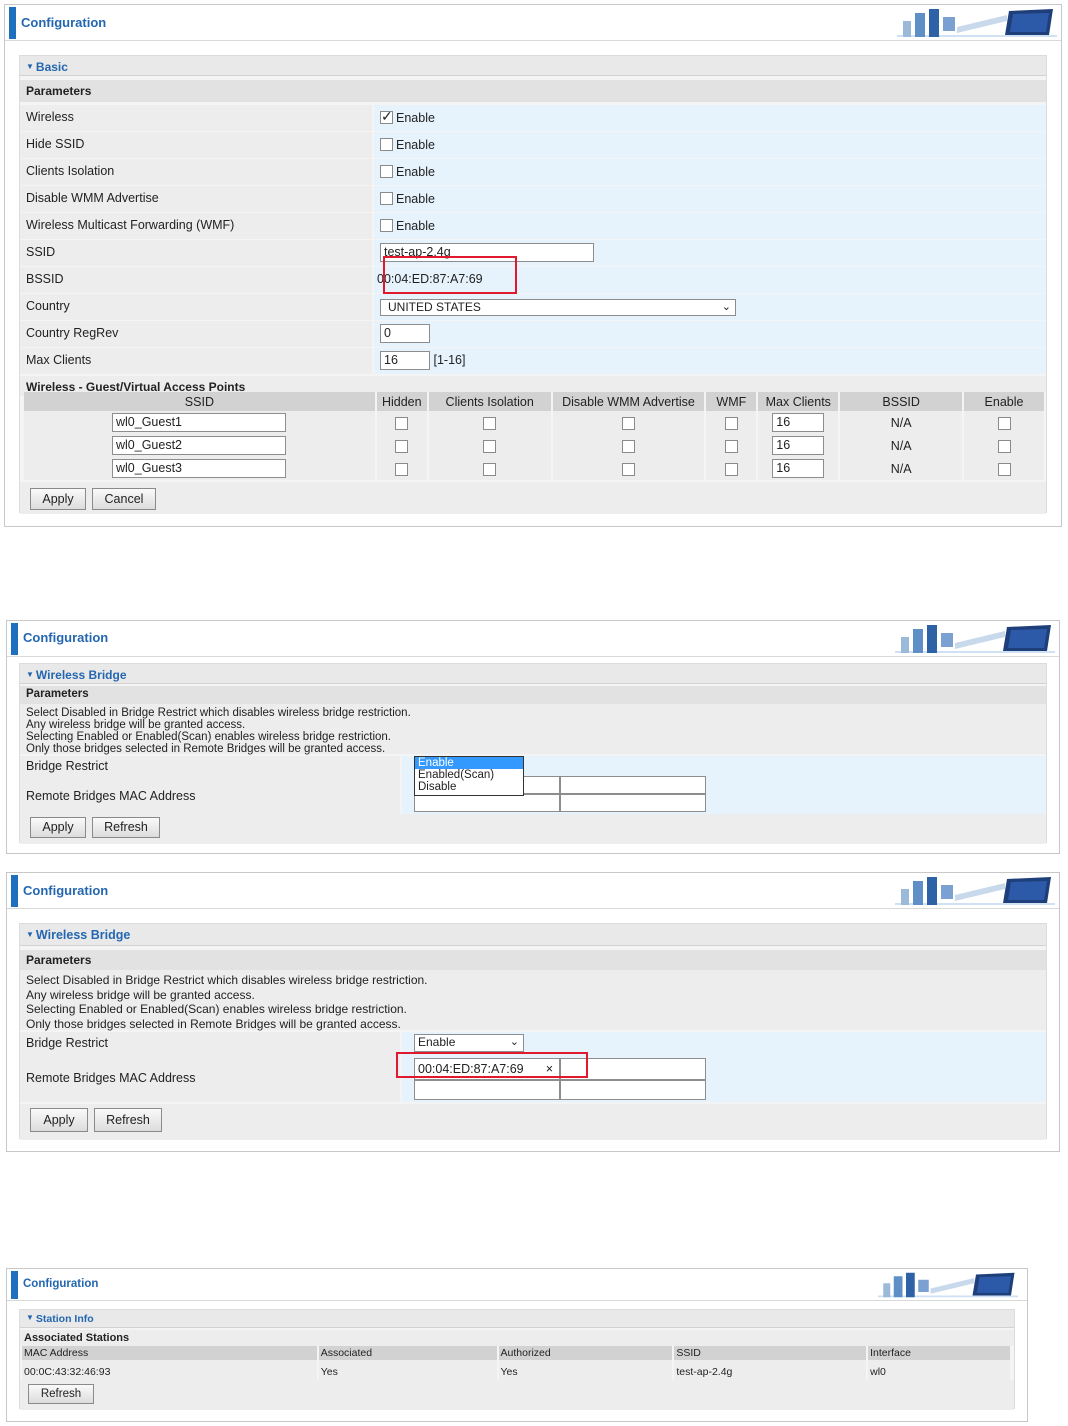  What do you see at coordinates (199, 445) in the screenshot?
I see `guest-ssid-input: wl0_Guest2` at bounding box center [199, 445].